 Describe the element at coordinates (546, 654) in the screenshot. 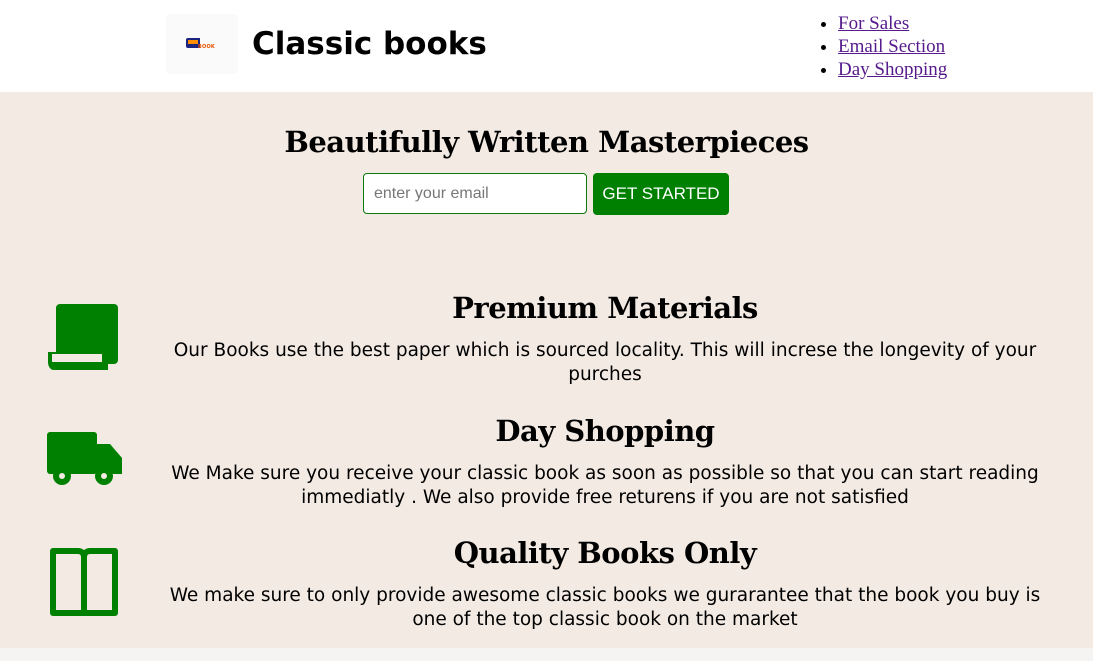

I see `page-bottom-strip` at that location.